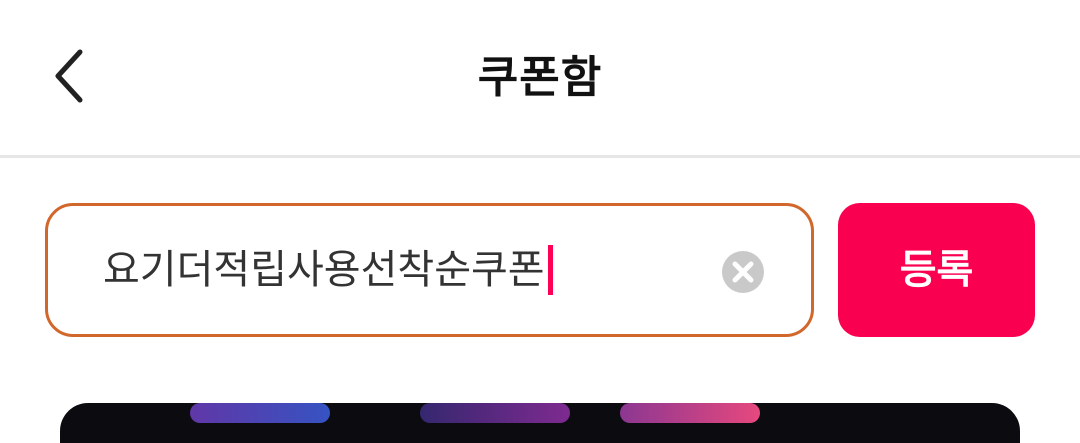 This screenshot has width=1080, height=443. I want to click on back-button, so click(70, 78).